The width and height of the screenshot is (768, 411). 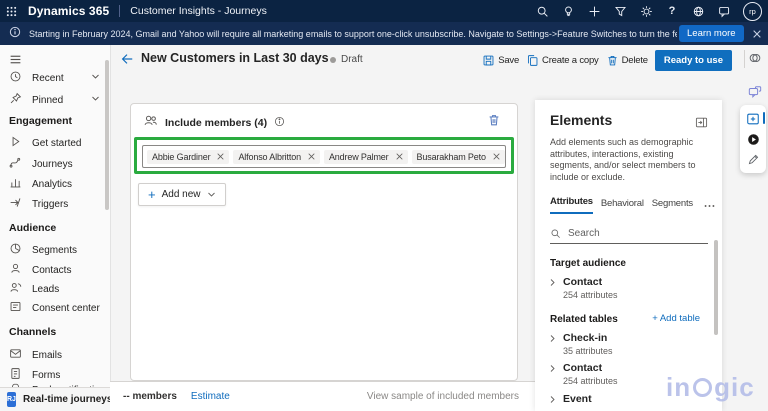 What do you see at coordinates (711, 33) in the screenshot?
I see `learn-more-button: Learn more` at bounding box center [711, 33].